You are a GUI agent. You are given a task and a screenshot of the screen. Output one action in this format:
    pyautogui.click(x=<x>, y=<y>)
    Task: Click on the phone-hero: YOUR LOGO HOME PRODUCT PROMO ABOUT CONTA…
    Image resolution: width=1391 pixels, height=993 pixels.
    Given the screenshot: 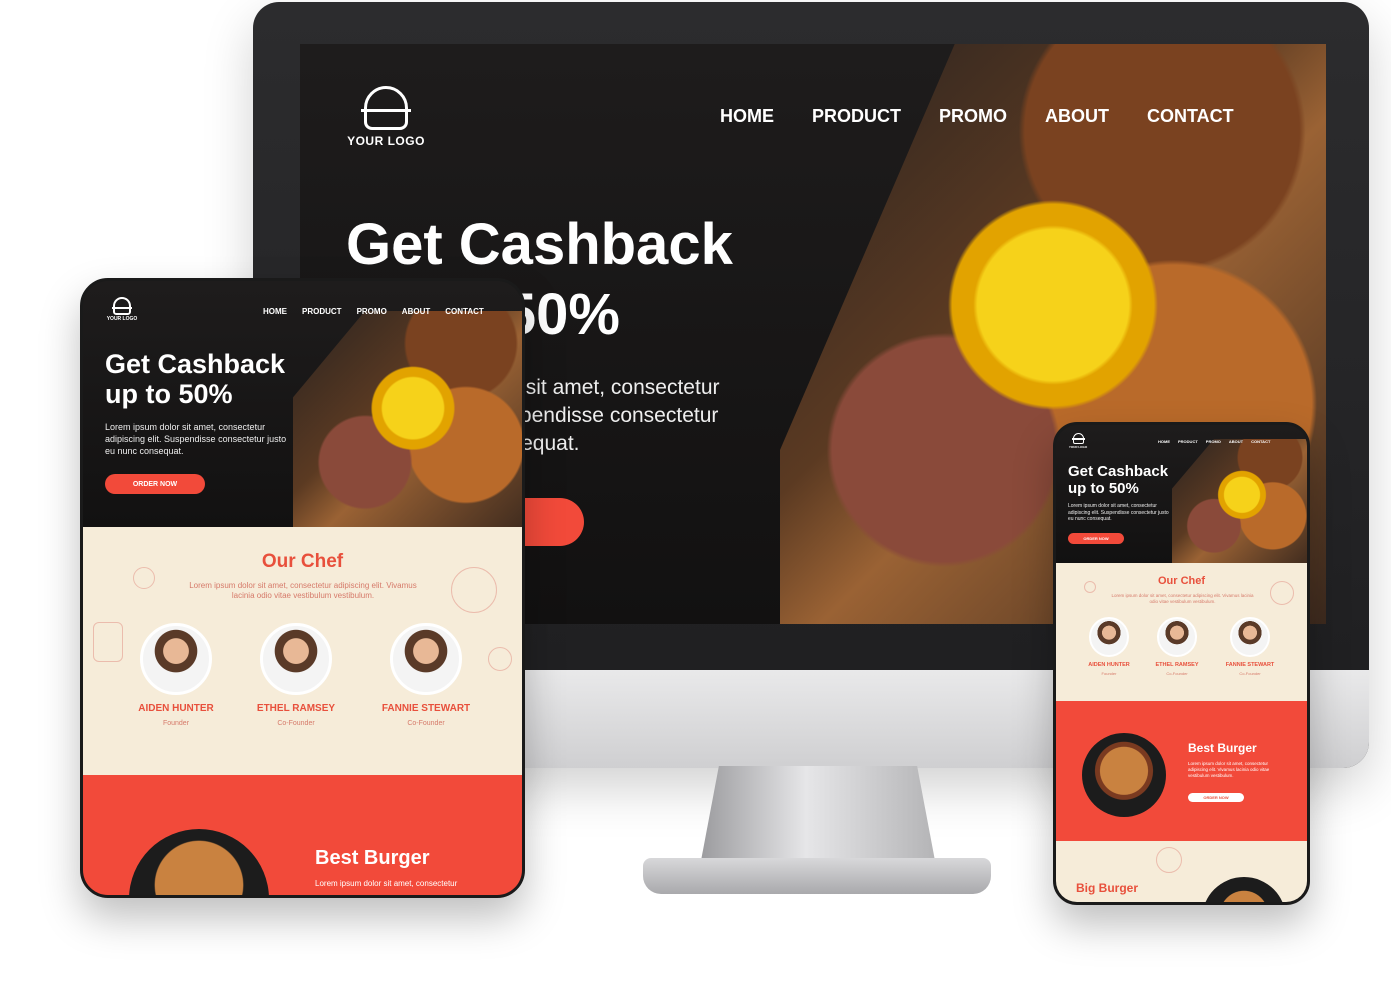 What is the action you would take?
    pyautogui.click(x=1181, y=494)
    